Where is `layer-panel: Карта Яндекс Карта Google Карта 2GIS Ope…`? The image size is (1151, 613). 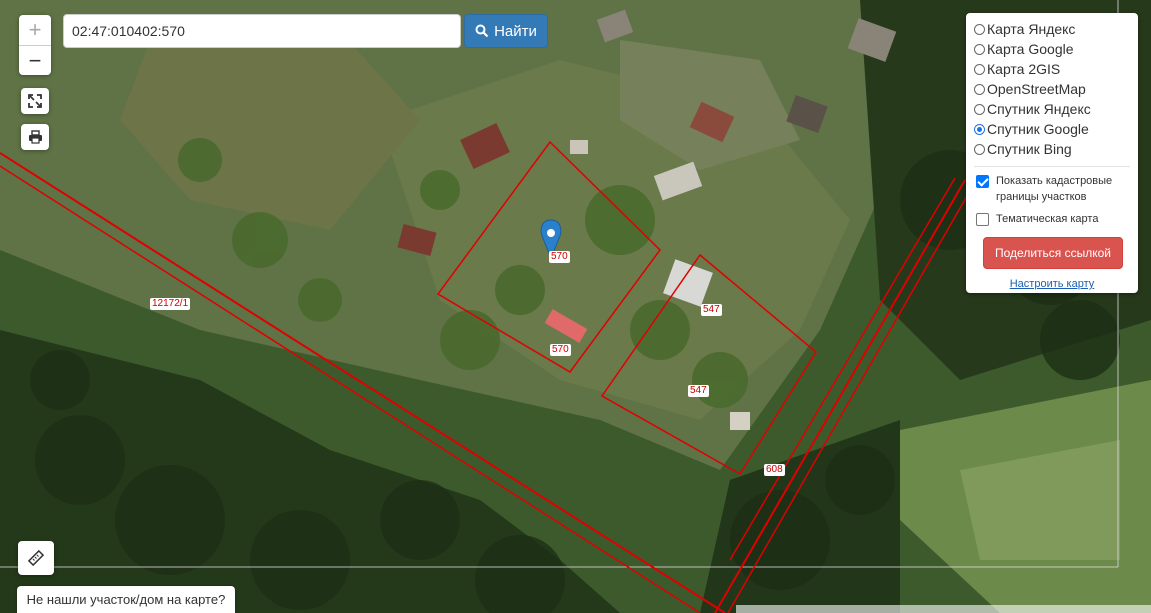 layer-panel: Карта Яндекс Карта Google Карта 2GIS Ope… is located at coordinates (1052, 153).